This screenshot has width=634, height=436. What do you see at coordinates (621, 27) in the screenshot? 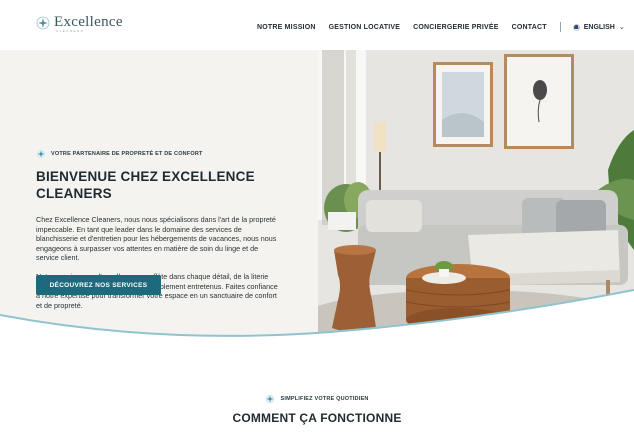
I see `chevron-down-icon: ⌄` at bounding box center [621, 27].